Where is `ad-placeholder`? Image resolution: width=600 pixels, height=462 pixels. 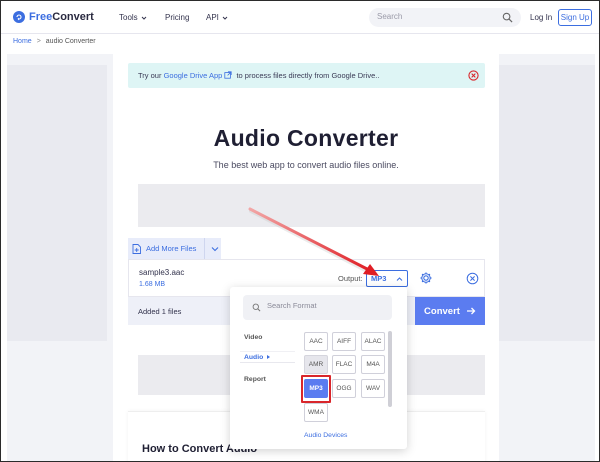
ad-placeholder is located at coordinates (311, 205).